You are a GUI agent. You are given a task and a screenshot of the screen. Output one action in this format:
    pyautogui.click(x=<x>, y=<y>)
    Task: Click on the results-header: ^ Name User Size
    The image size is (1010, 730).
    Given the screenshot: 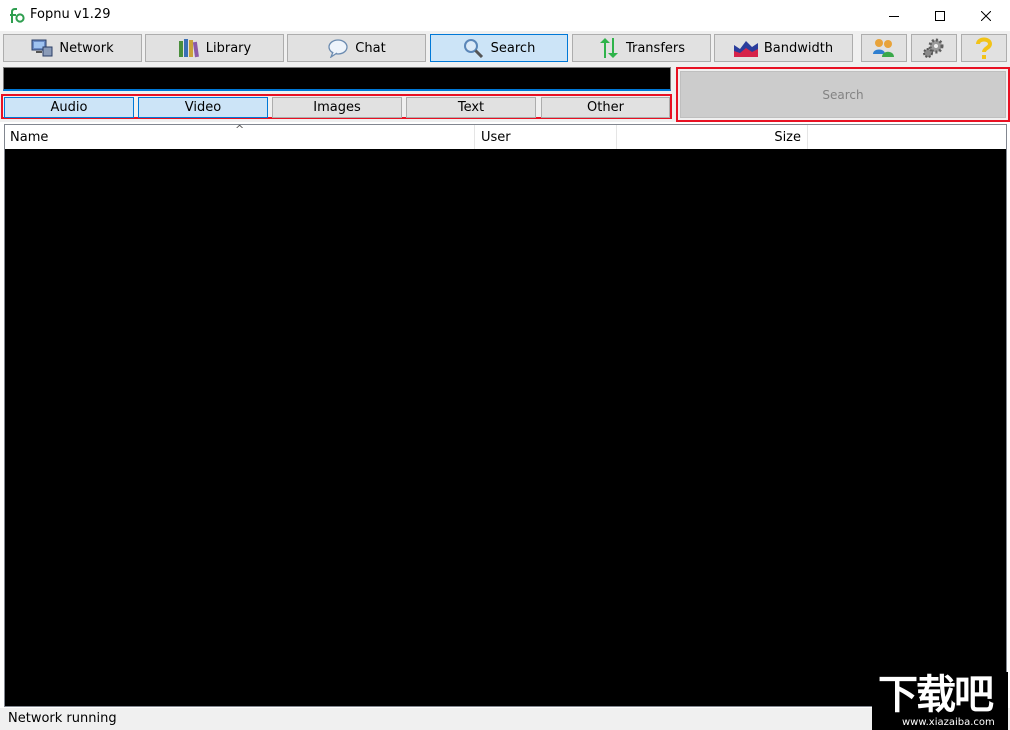 What is the action you would take?
    pyautogui.click(x=505, y=136)
    